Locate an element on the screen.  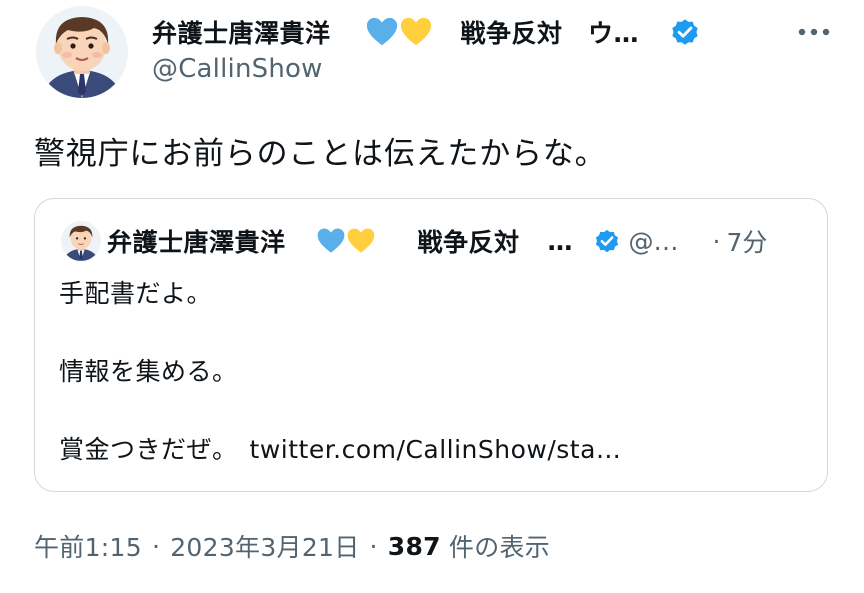
more-options-icon is located at coordinates (814, 32).